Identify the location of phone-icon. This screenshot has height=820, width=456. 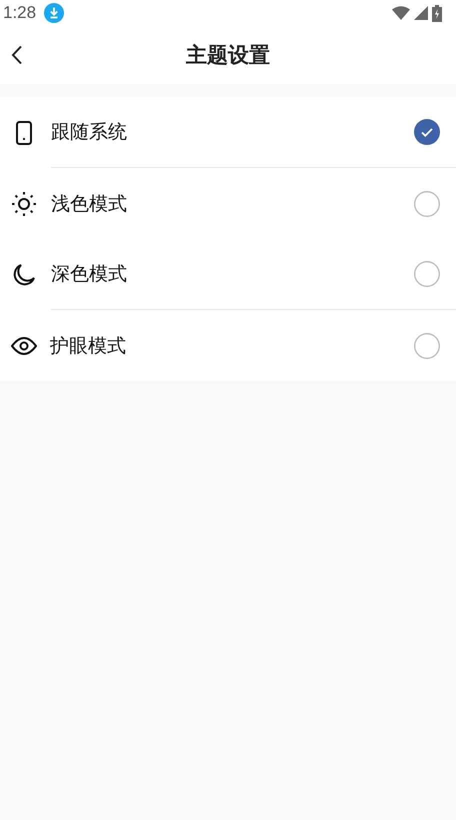
(24, 132).